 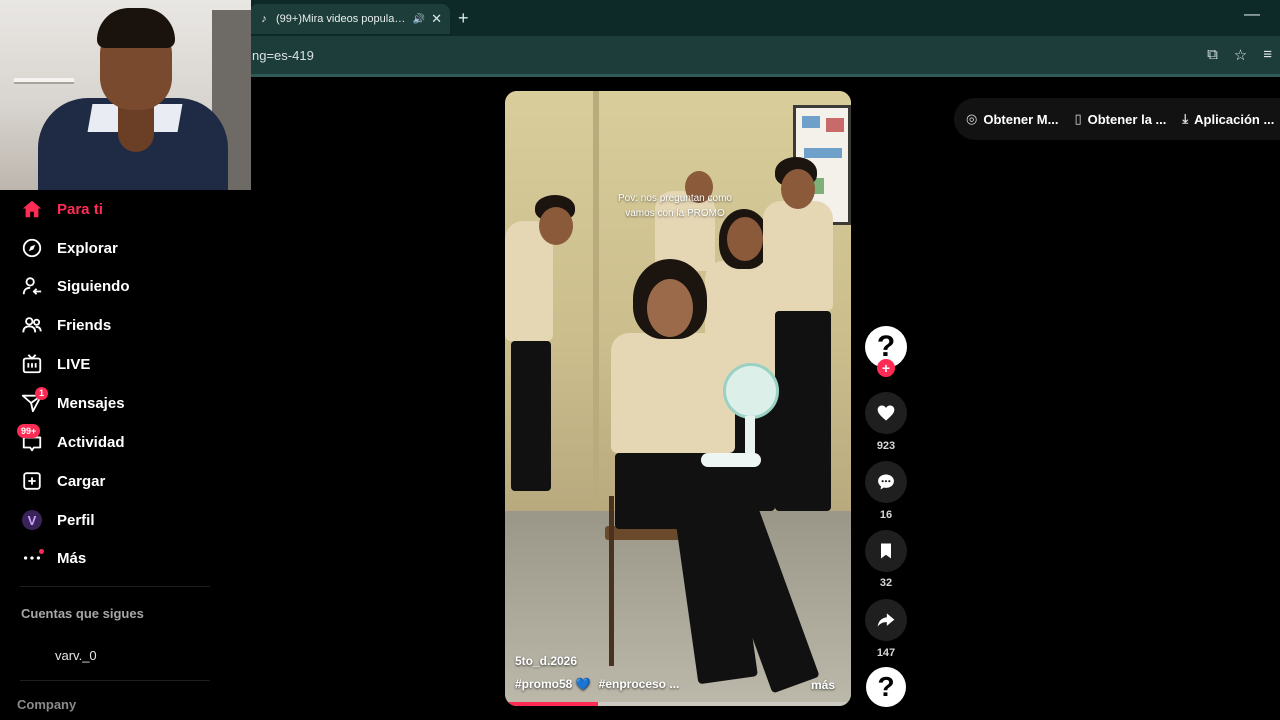 I want to click on following-section-title: Cuentas que sigues, so click(x=82, y=613).